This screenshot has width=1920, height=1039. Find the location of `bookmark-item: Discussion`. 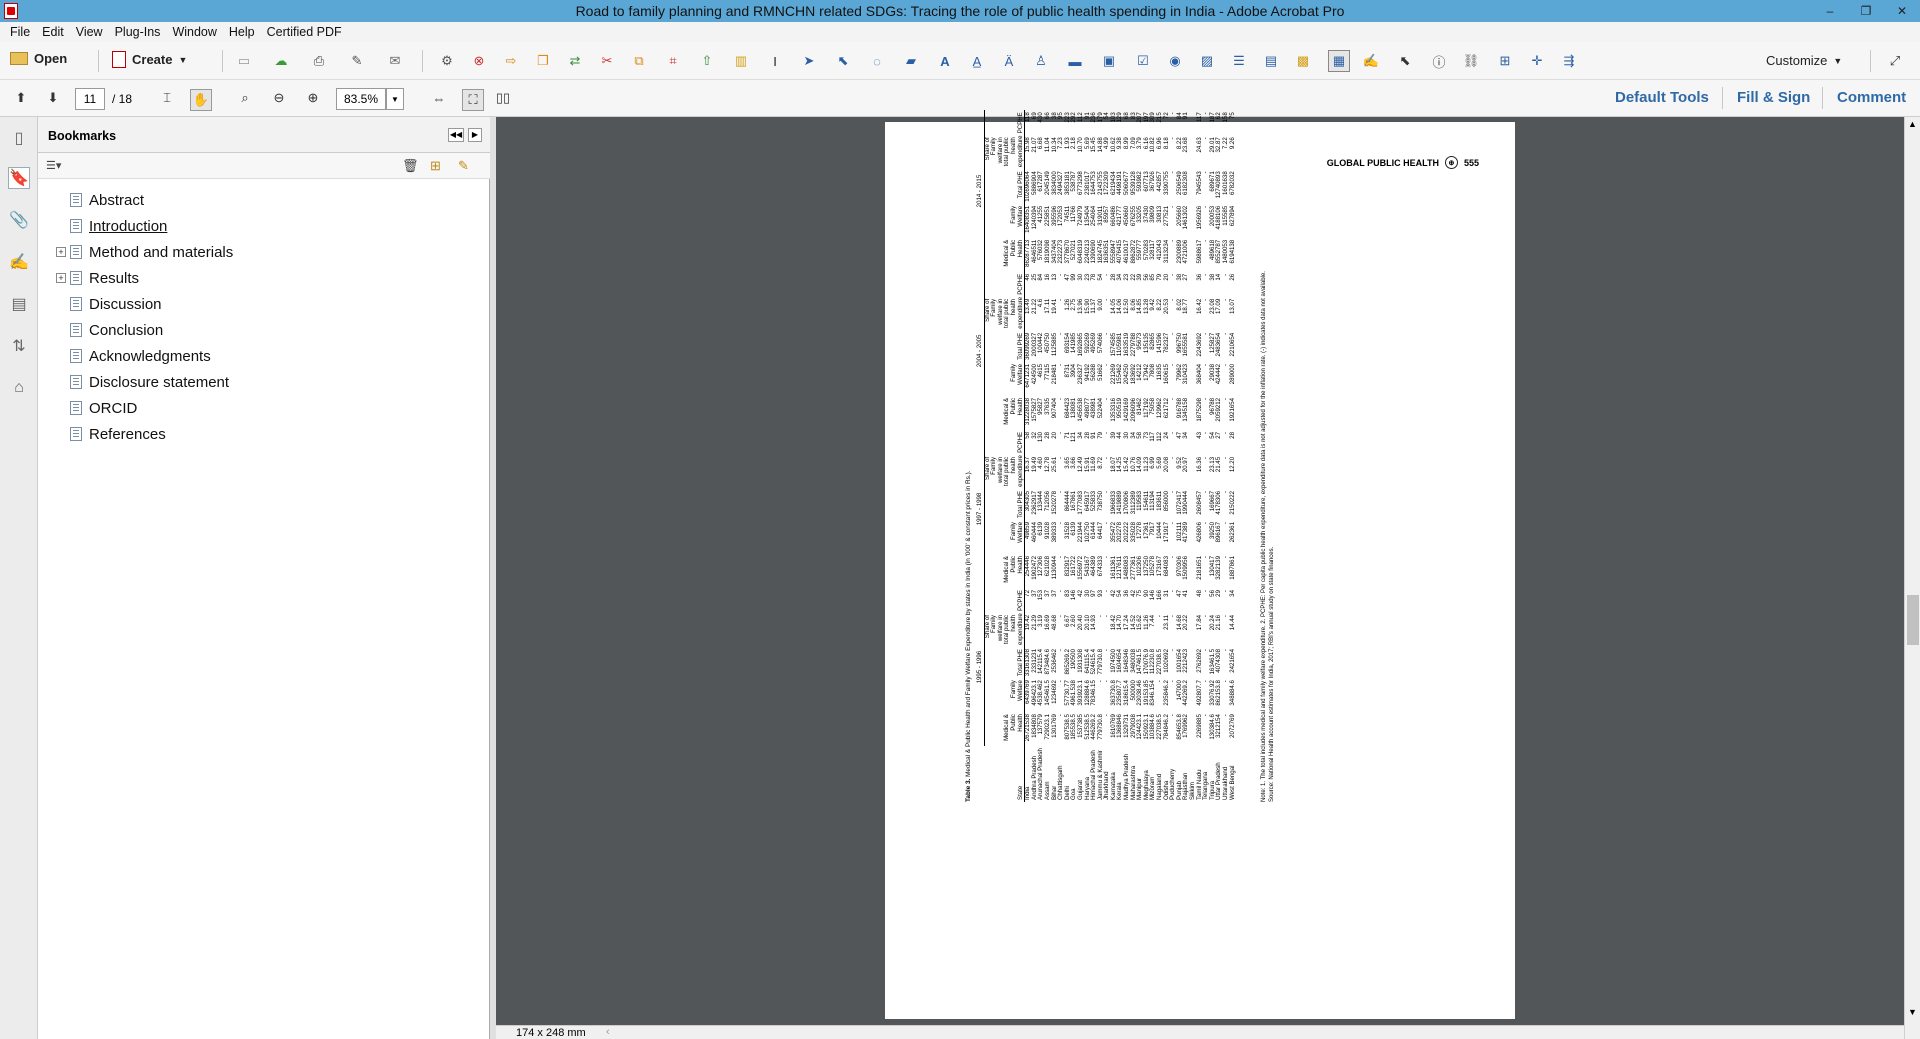

bookmark-item: Discussion is located at coordinates (264, 304).